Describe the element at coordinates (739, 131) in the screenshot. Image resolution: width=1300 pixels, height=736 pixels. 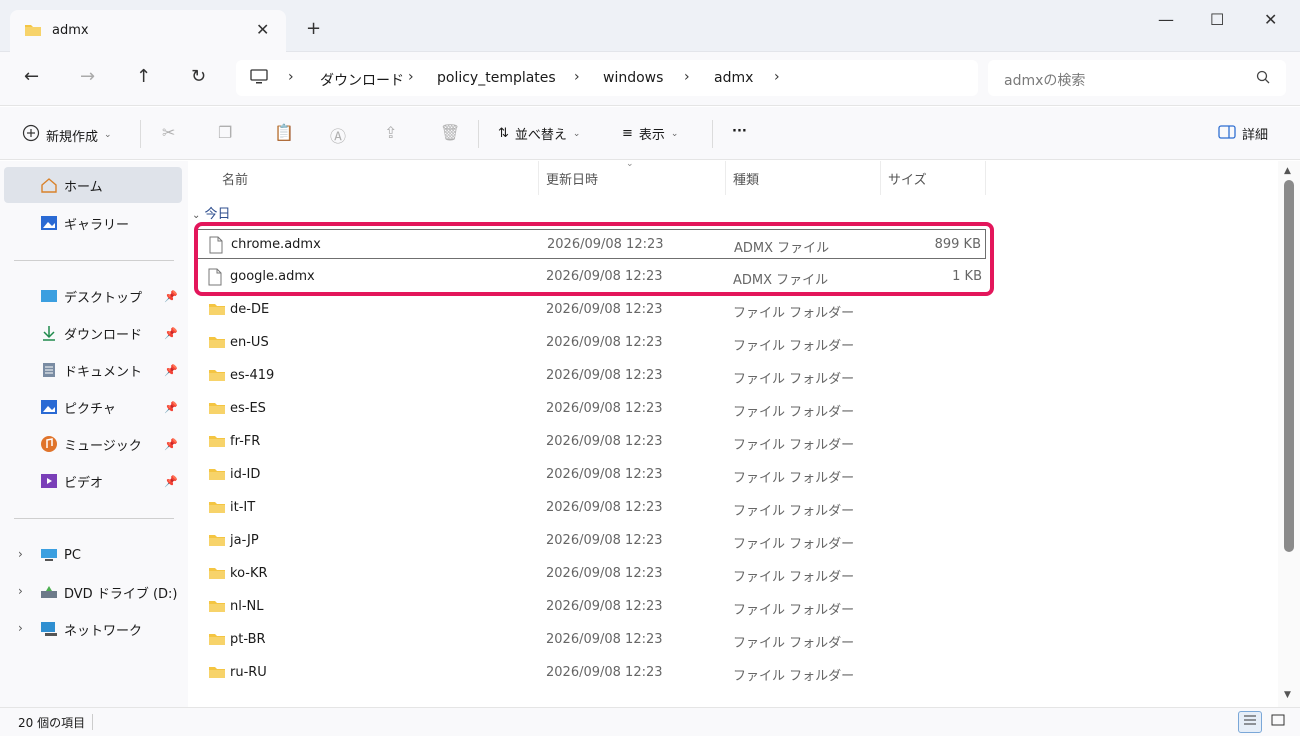
I see `more-options-button: ···` at that location.